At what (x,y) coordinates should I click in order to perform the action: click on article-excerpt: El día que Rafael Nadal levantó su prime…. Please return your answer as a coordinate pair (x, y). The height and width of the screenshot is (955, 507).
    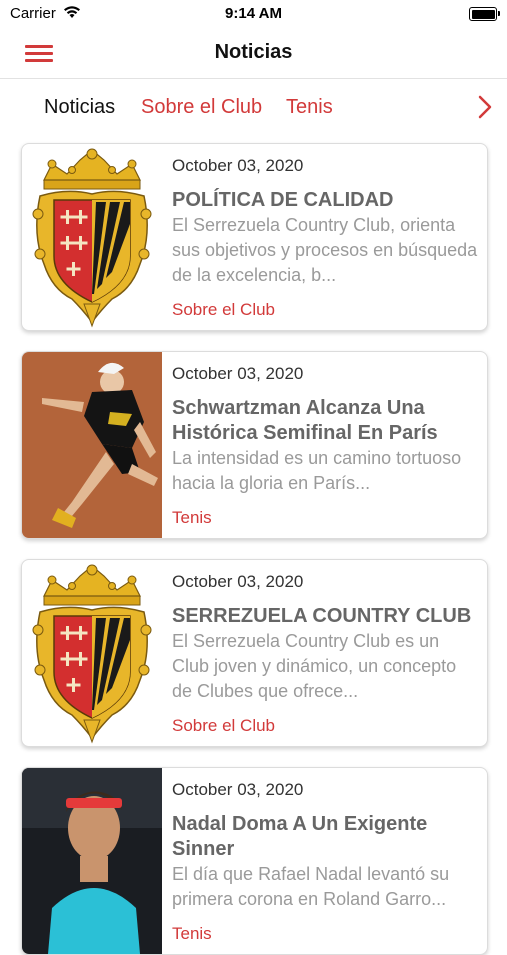
    Looking at the image, I should click on (311, 886).